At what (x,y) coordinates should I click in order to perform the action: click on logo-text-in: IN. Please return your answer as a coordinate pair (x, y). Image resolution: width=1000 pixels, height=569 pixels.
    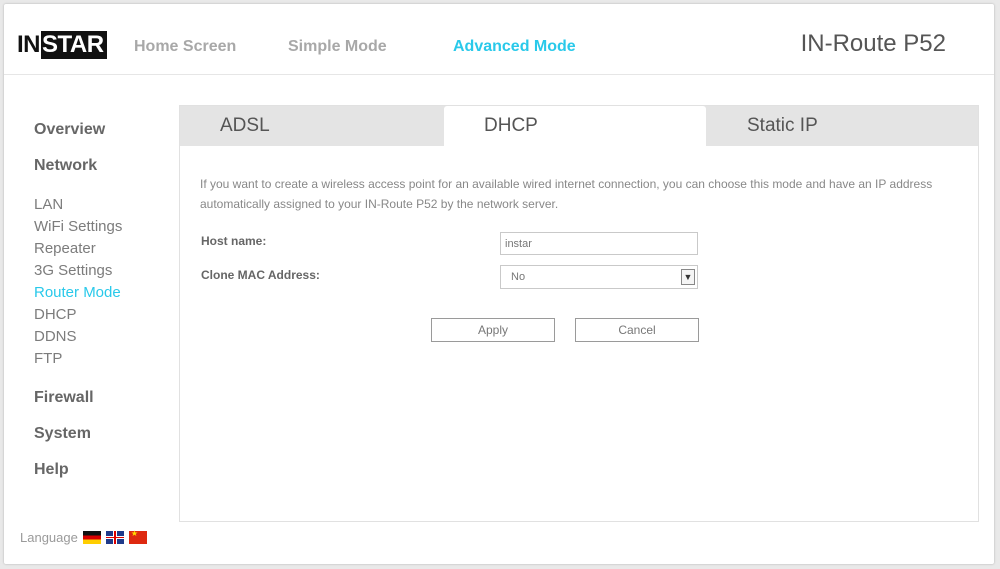
    Looking at the image, I should click on (27, 45).